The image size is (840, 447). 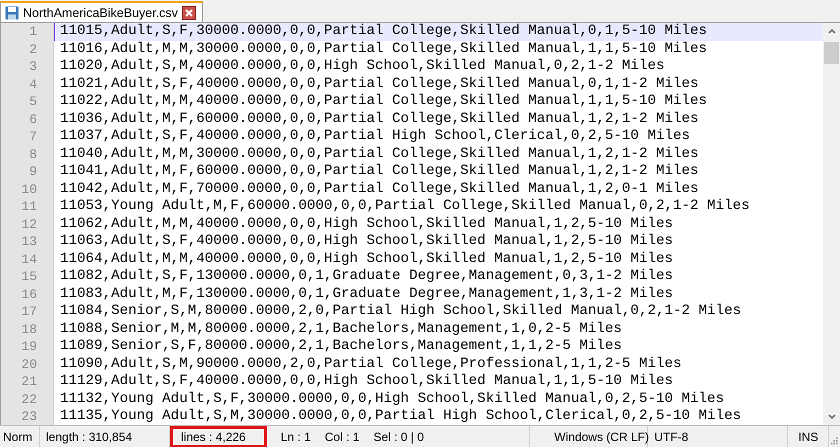 I want to click on code-line: 11041,Adult,M,F,60000.0000,0,0,Partial College,Skilled Manual,1,2,1-2 Miles, so click(x=379, y=171).